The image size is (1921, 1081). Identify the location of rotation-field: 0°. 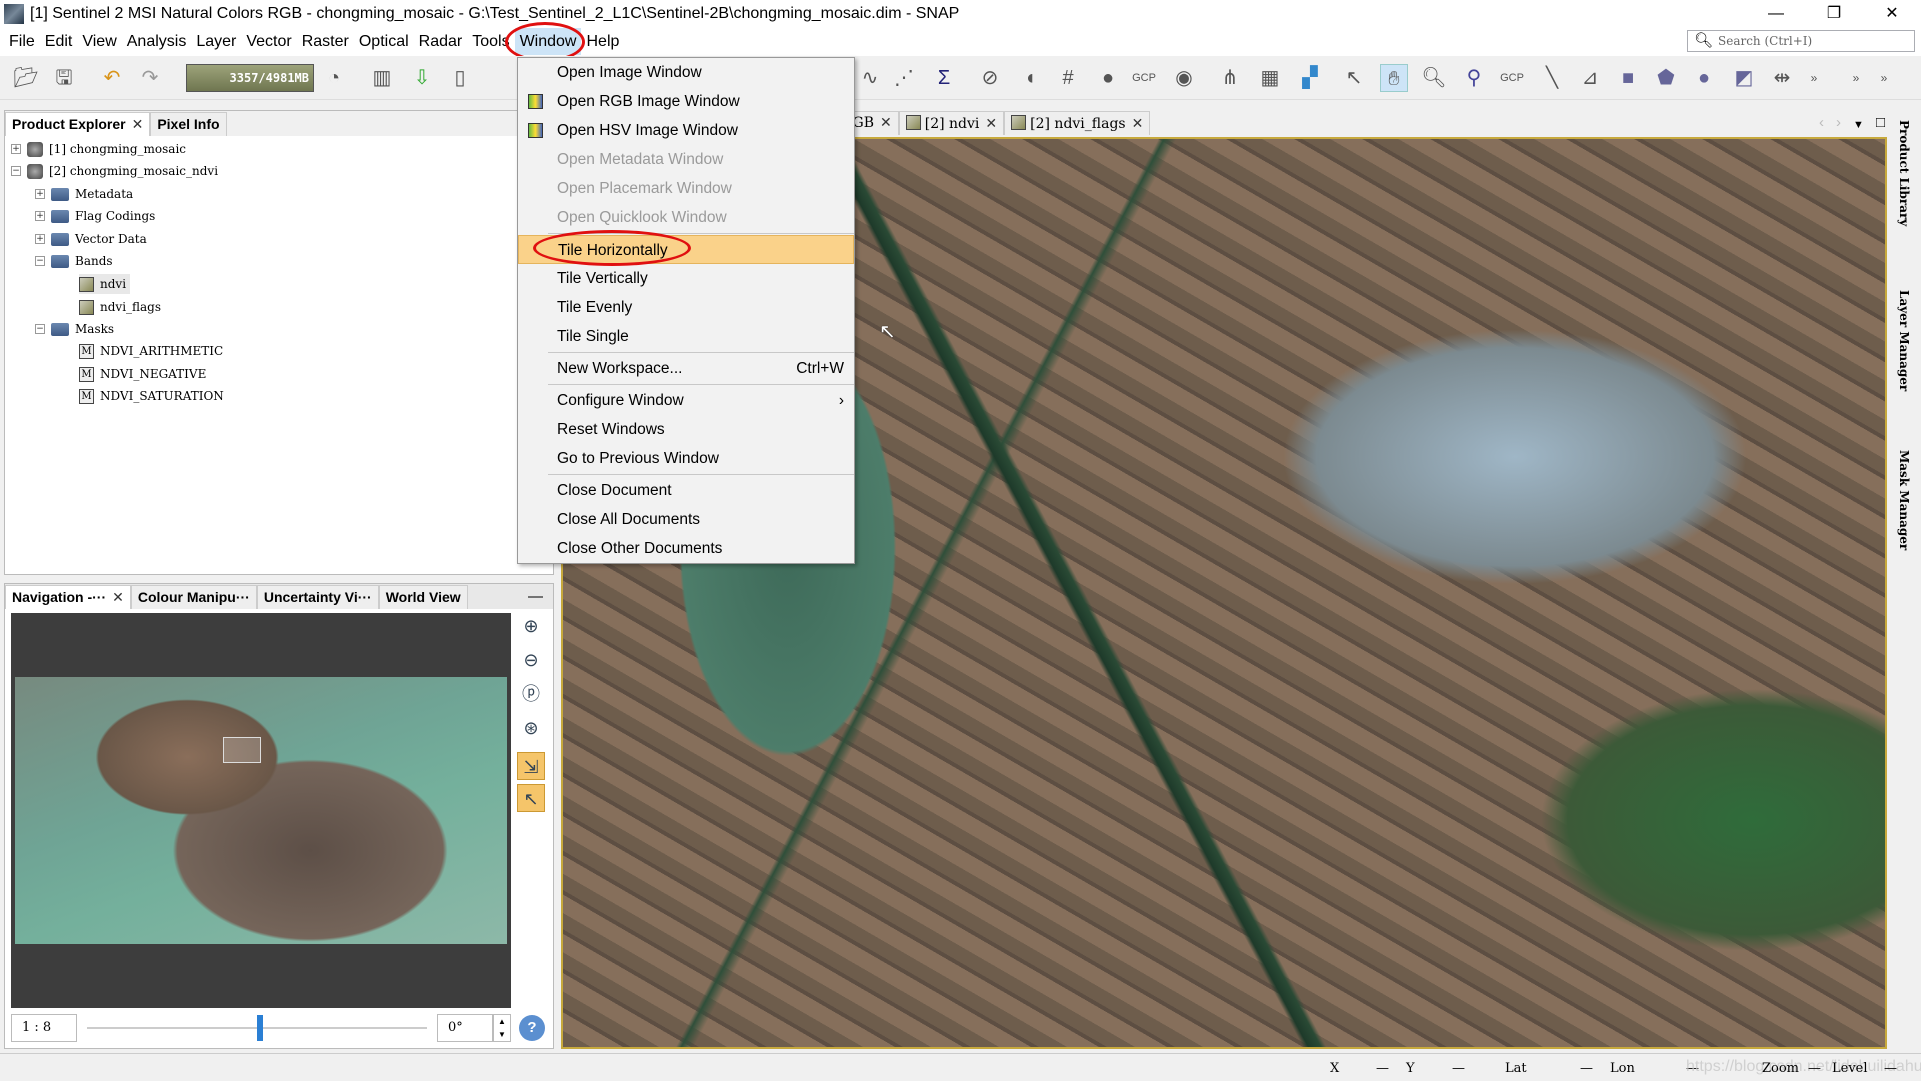
(465, 1028).